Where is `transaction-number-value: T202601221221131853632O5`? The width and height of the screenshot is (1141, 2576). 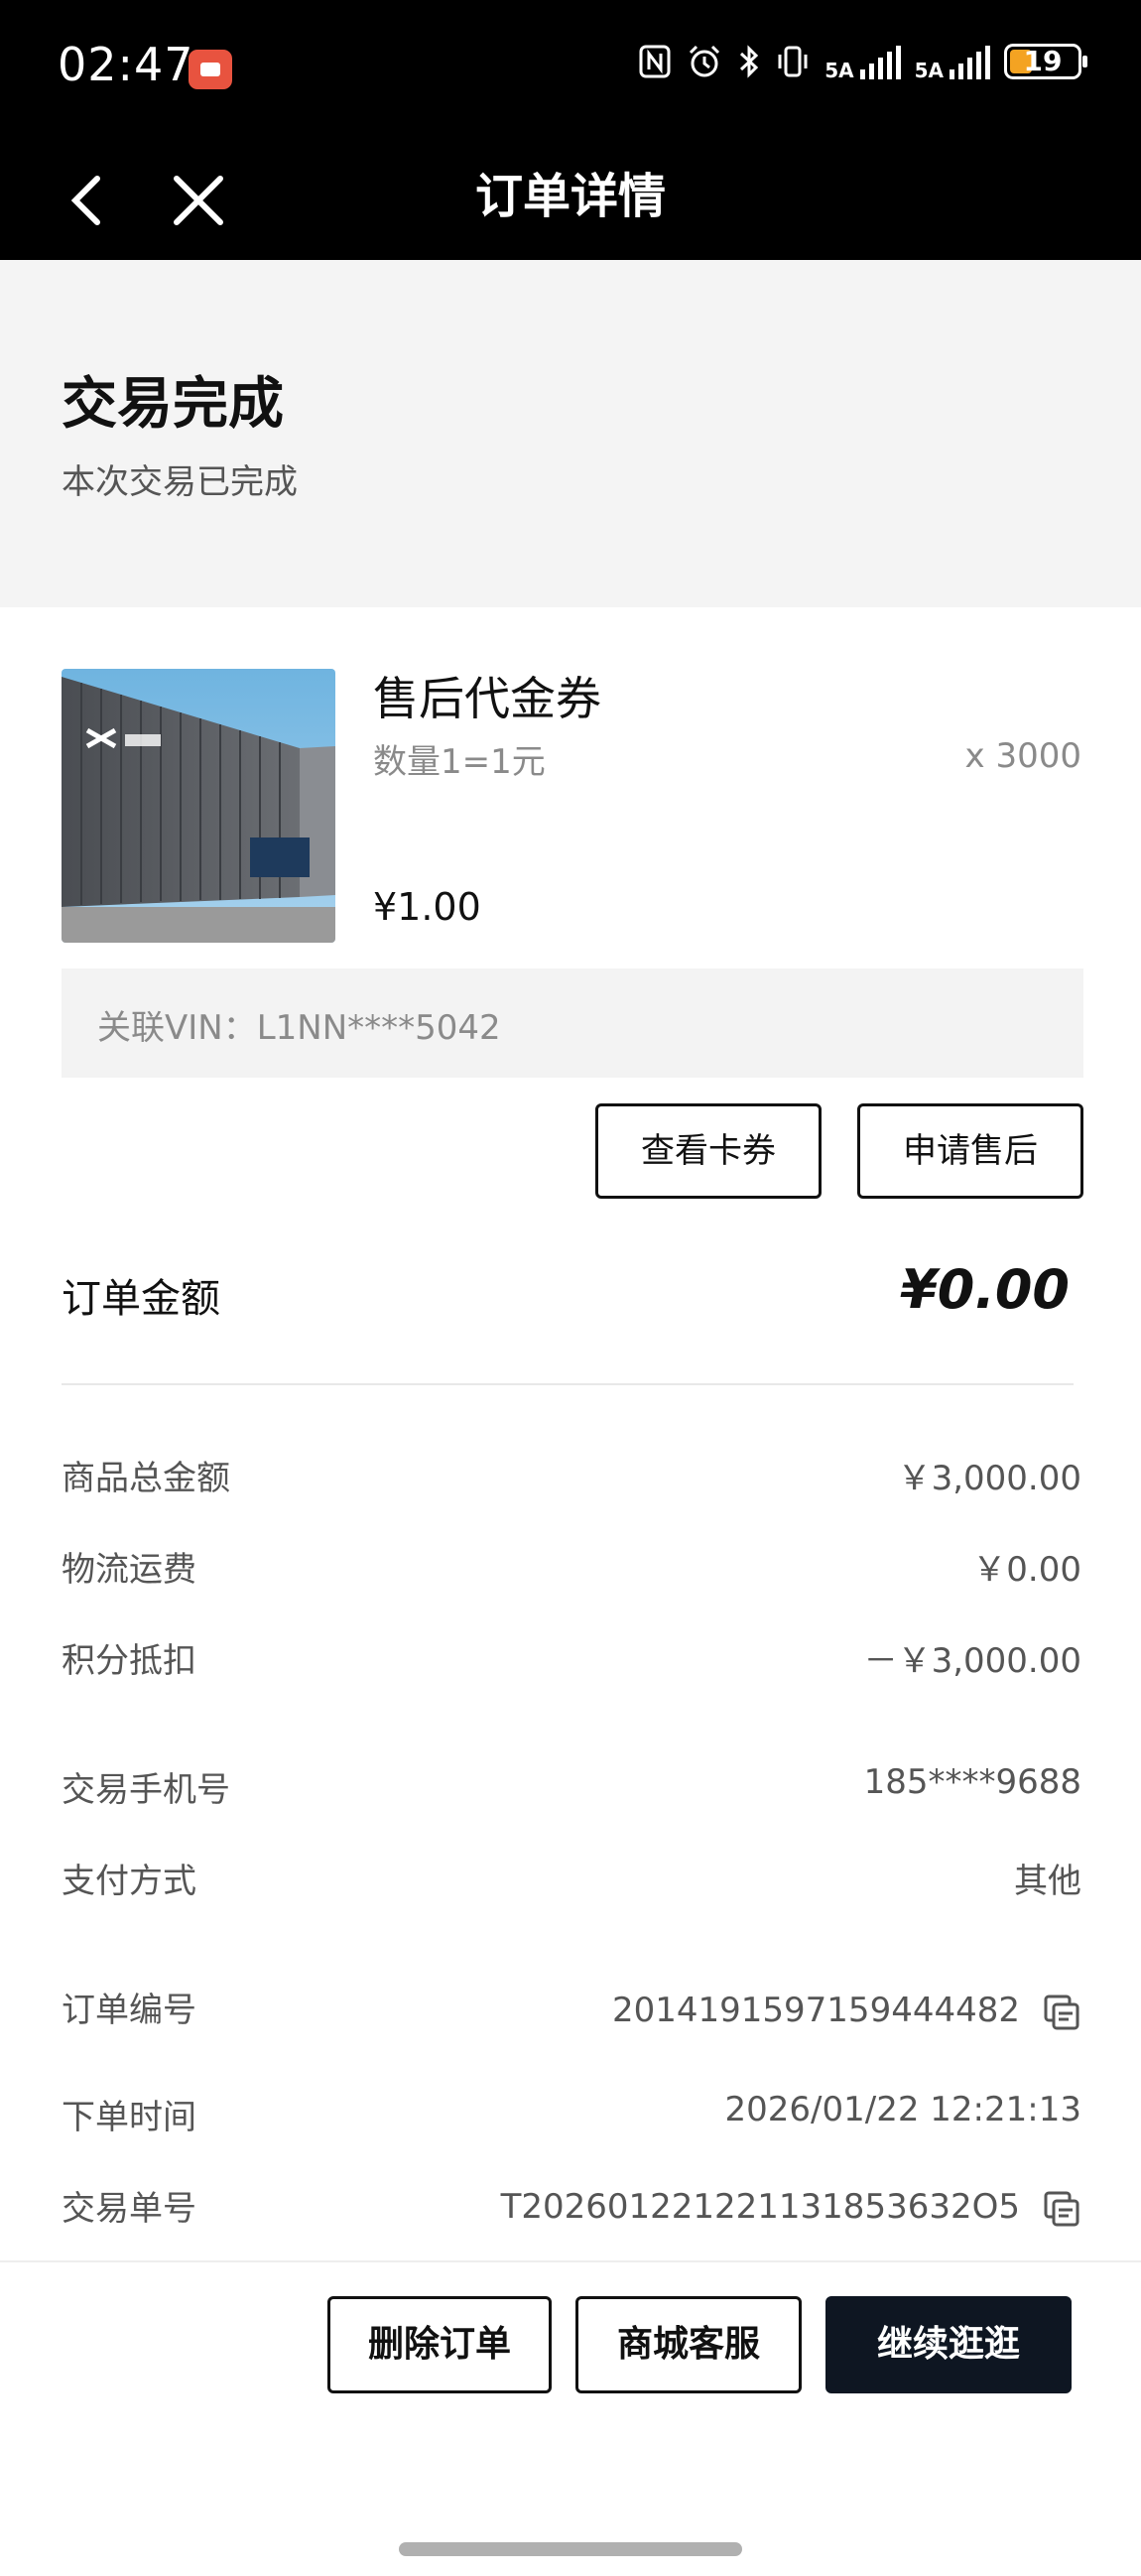 transaction-number-value: T202601221221131853632O5 is located at coordinates (760, 2207).